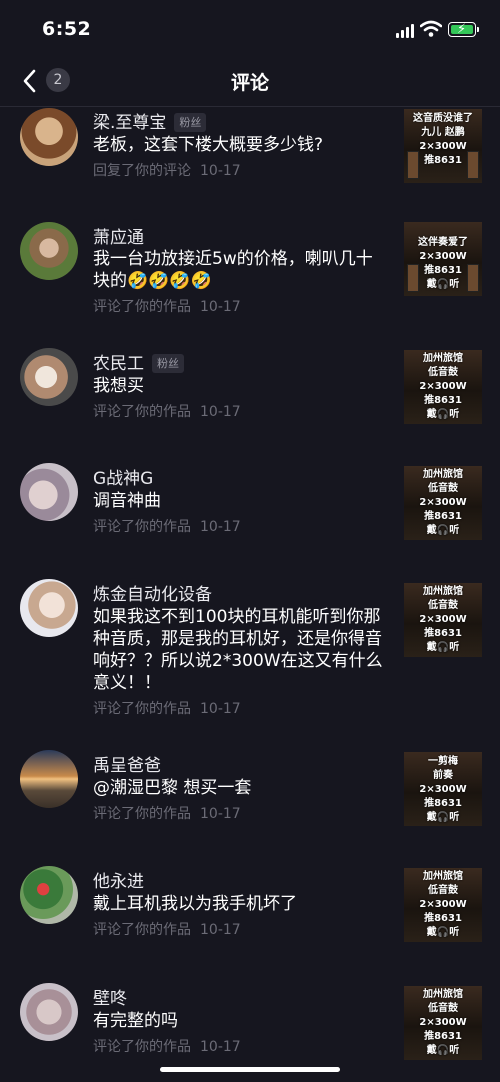 The height and width of the screenshot is (1082, 500). What do you see at coordinates (135, 1021) in the screenshot?
I see `comment-text: 有完整的吗` at bounding box center [135, 1021].